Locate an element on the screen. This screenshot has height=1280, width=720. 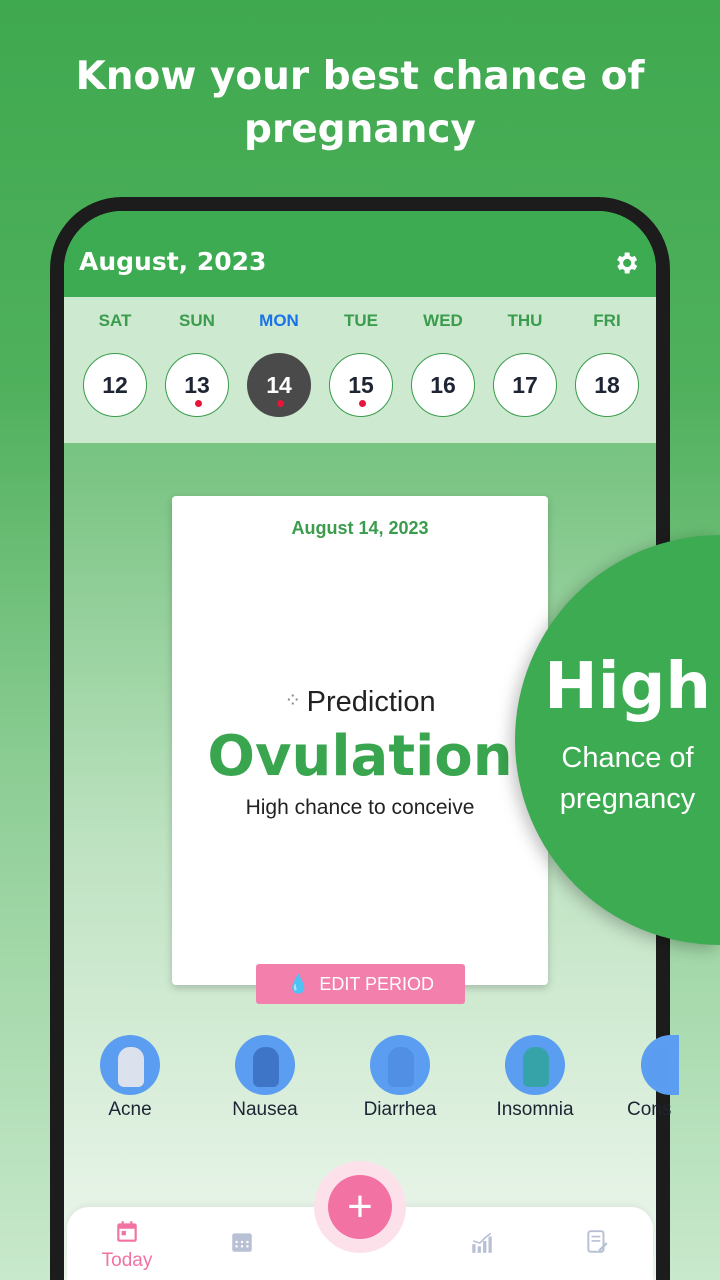
symptom-nausea: Nausea is located at coordinates (265, 1078).